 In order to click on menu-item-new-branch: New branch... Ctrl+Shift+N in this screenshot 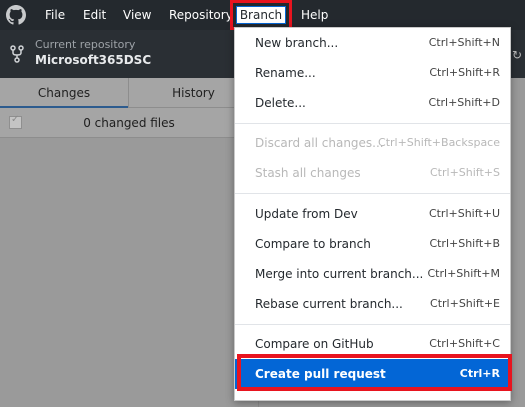, I will do `click(372, 43)`.